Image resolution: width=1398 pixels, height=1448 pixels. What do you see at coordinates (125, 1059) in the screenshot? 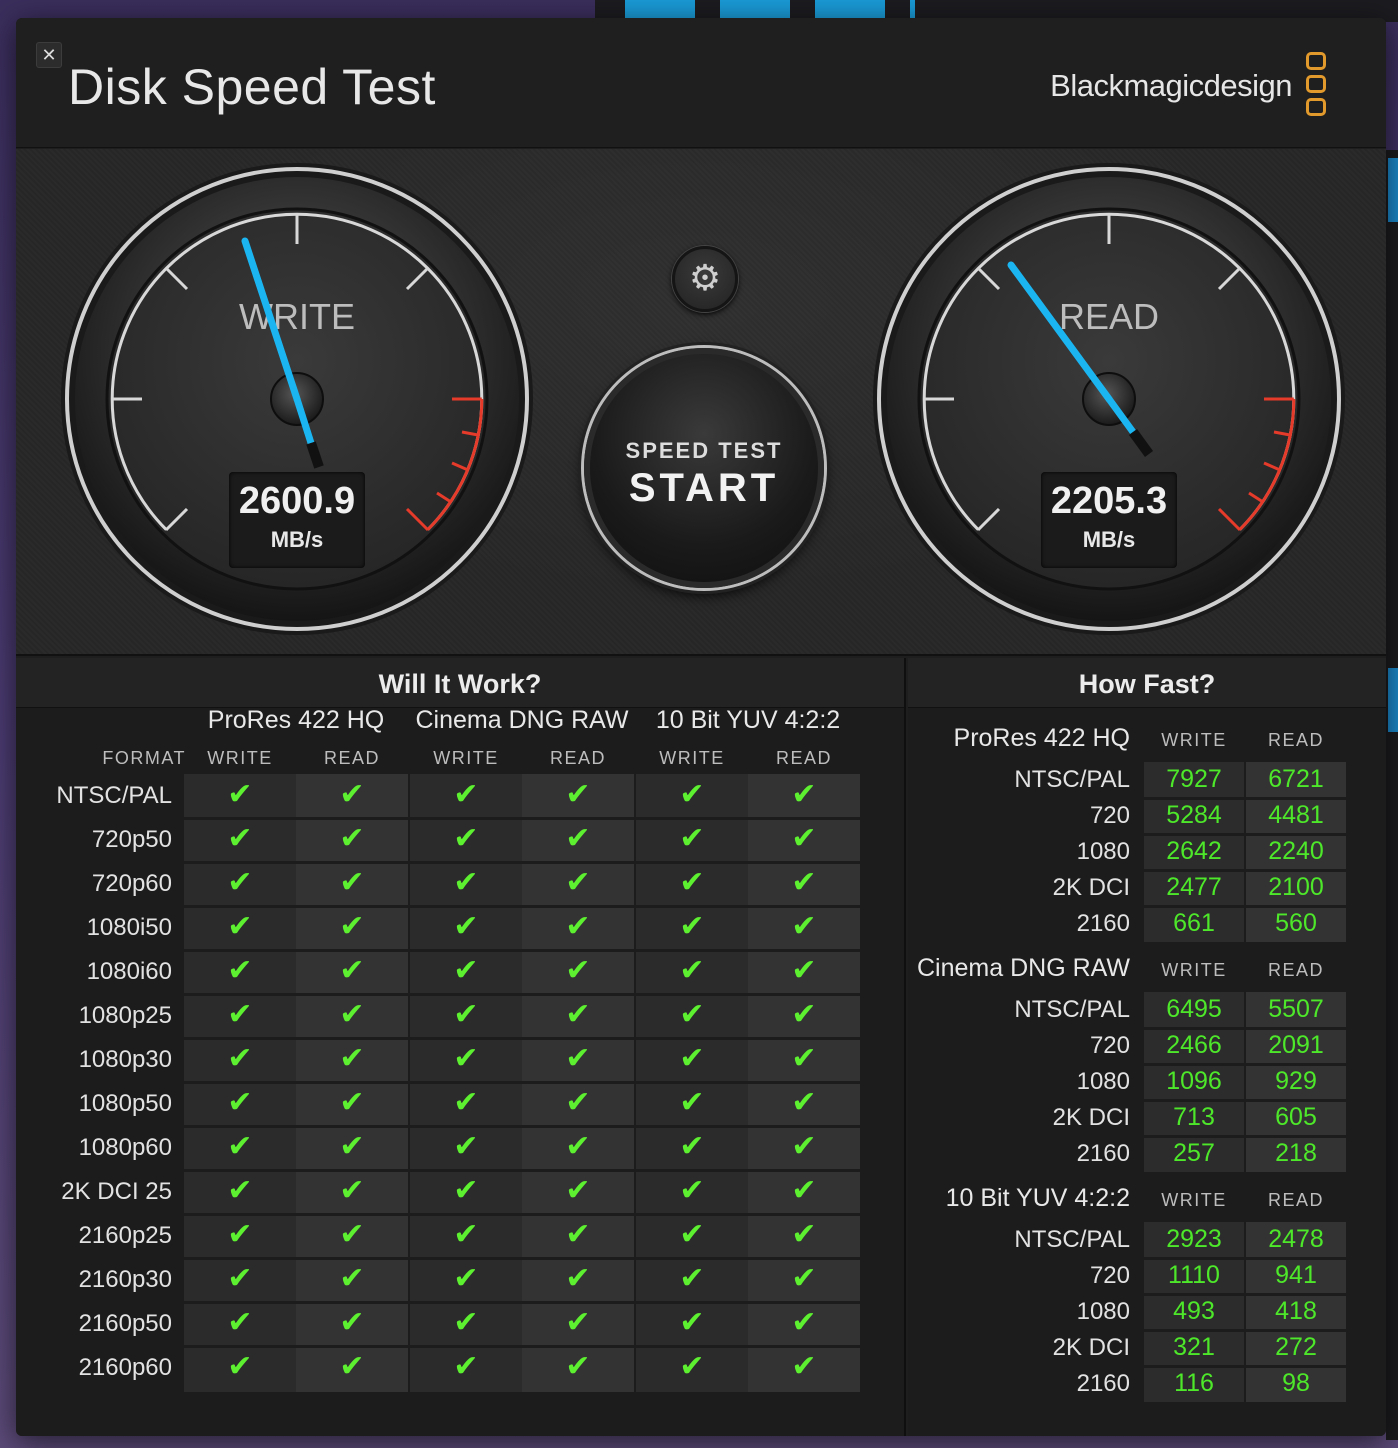
I see `format-label: 1080p30` at bounding box center [125, 1059].